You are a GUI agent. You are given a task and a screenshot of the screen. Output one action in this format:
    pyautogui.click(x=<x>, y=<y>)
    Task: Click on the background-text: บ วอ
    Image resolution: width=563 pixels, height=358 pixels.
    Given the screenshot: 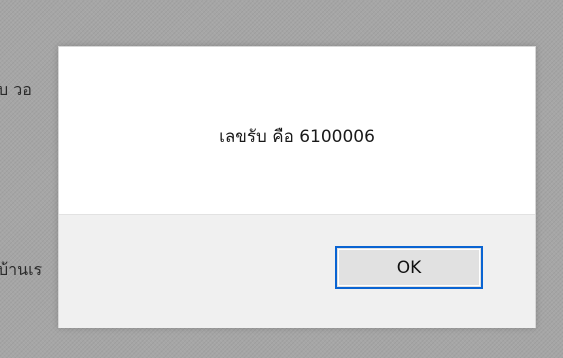 What is the action you would take?
    pyautogui.click(x=16, y=89)
    